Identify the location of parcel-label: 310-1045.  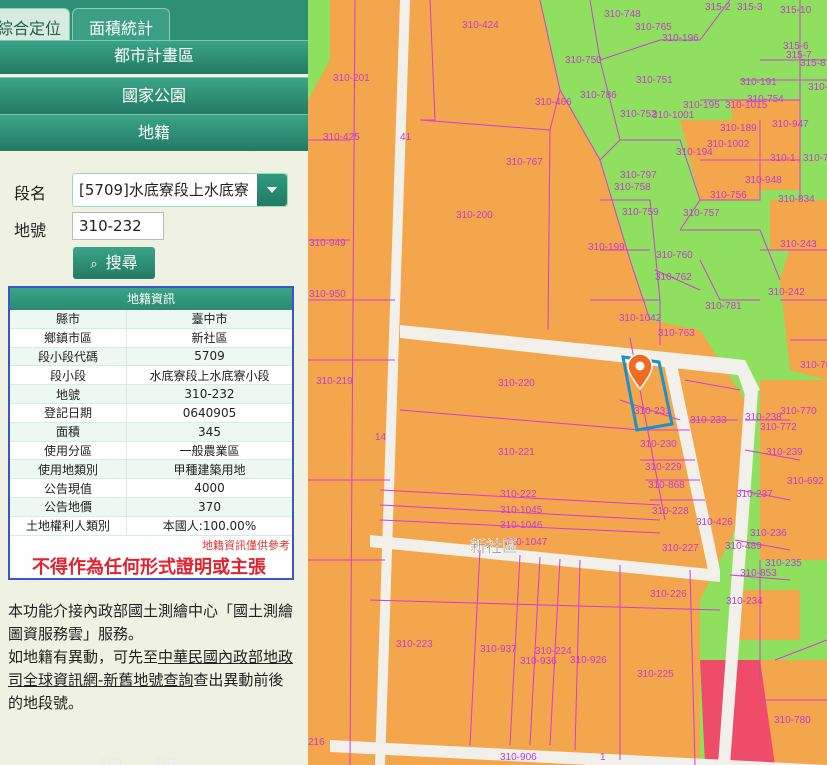
(521, 510).